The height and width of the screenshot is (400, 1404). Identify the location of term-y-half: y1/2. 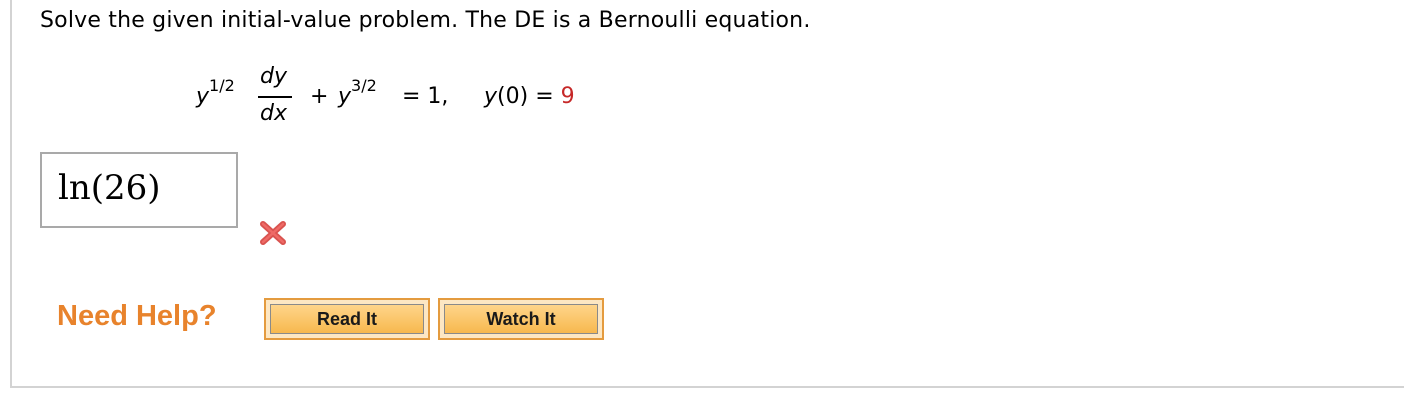
(215, 92).